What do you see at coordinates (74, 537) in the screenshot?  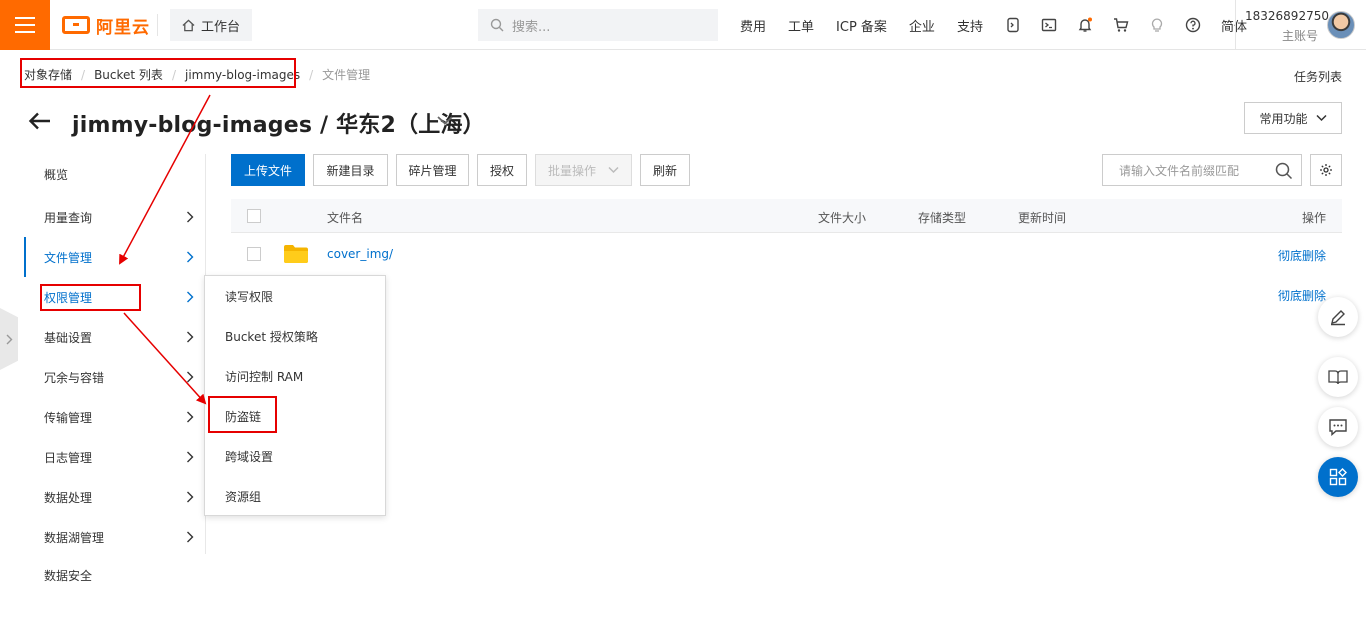 I see `sidebar-item-label: 数据湖管理` at bounding box center [74, 537].